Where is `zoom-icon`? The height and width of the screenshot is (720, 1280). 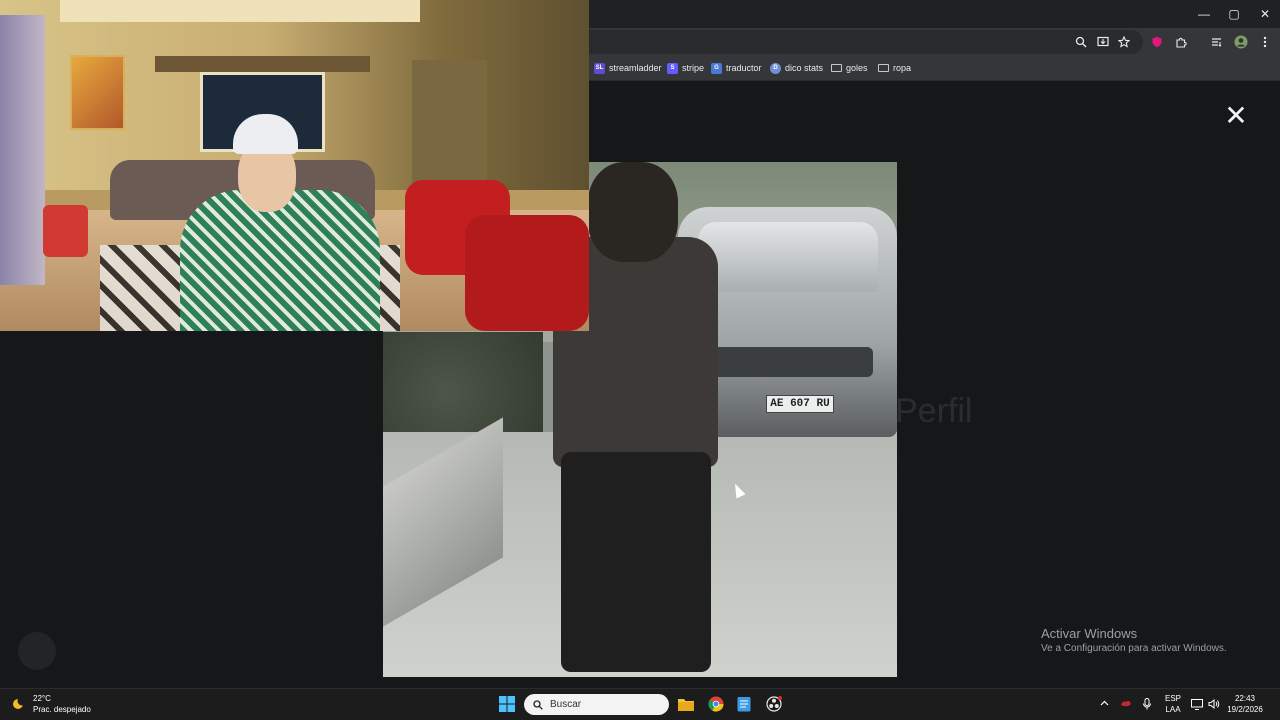 zoom-icon is located at coordinates (1081, 42).